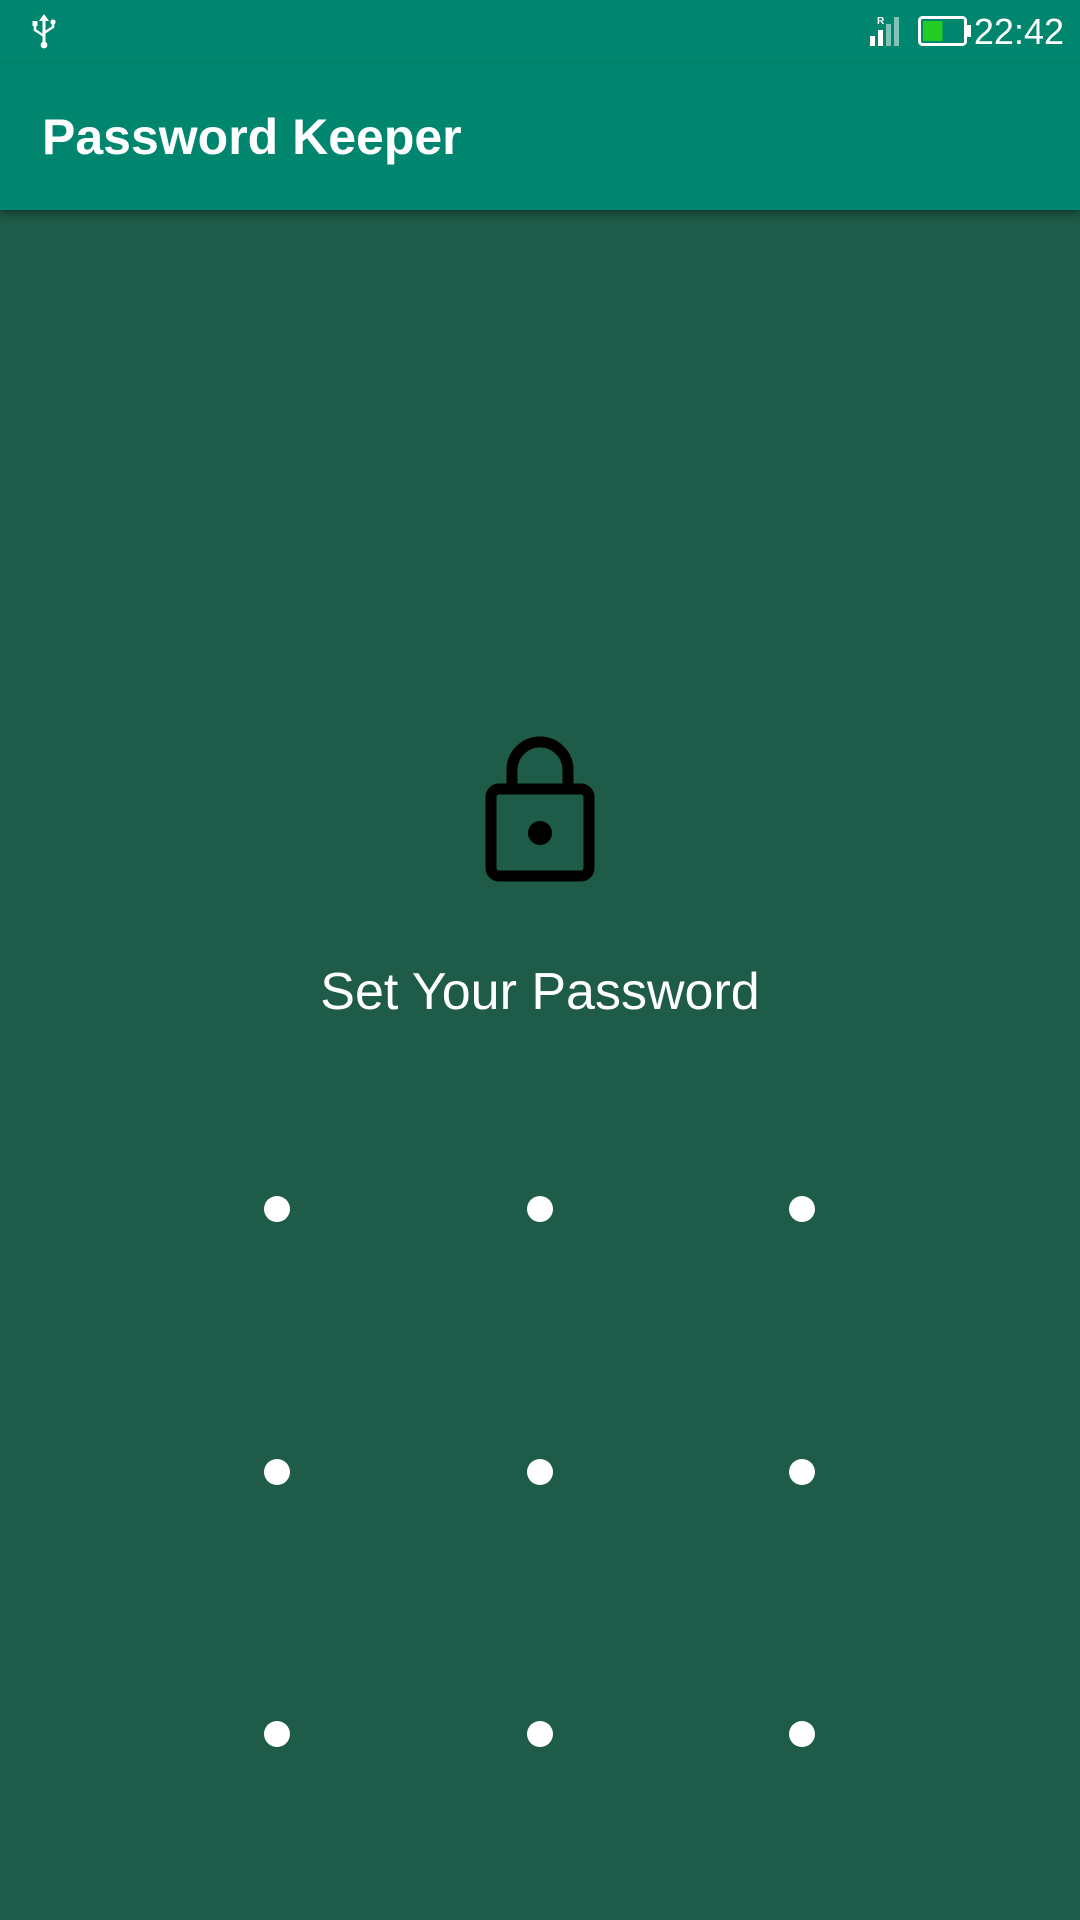  Describe the element at coordinates (252, 137) in the screenshot. I see `app-title: Password Keeper` at that location.